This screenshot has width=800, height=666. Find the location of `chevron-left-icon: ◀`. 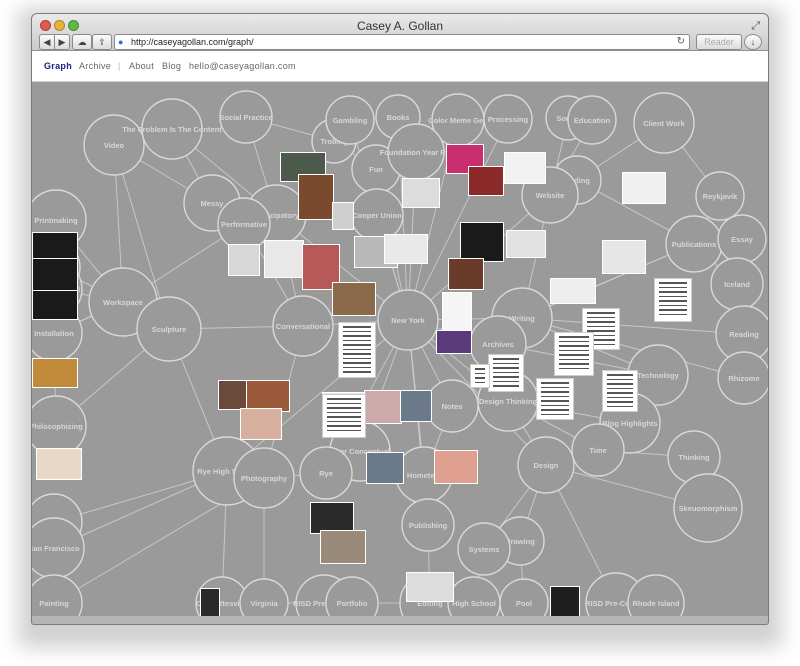

chevron-left-icon: ◀ is located at coordinates (47, 42).